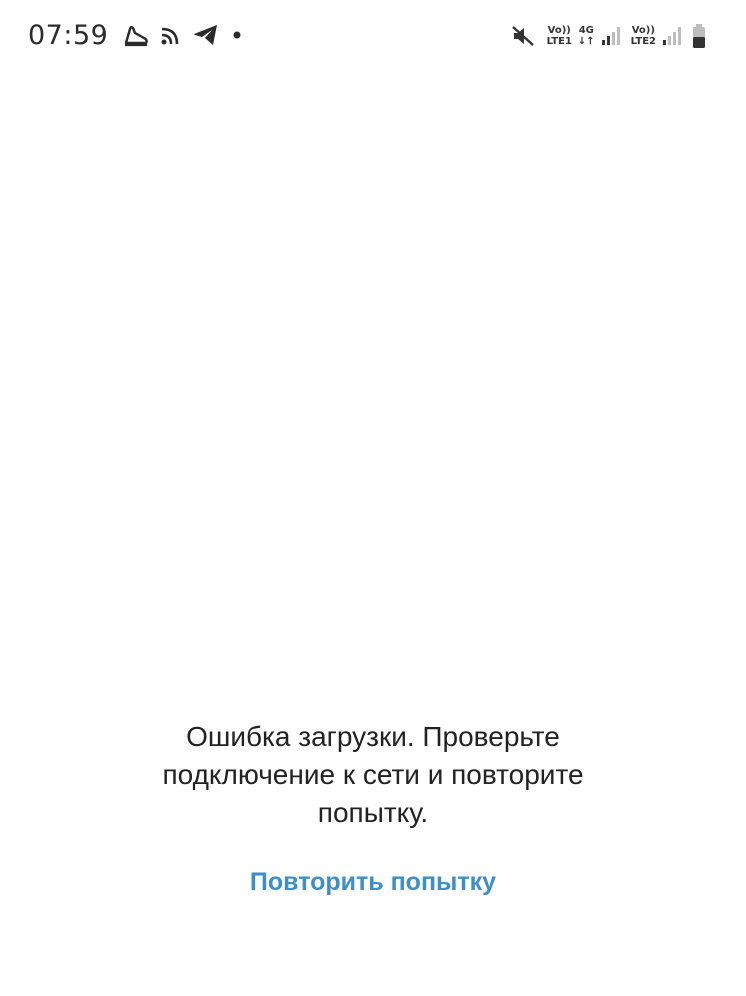  What do you see at coordinates (206, 35) in the screenshot?
I see `telegram-icon` at bounding box center [206, 35].